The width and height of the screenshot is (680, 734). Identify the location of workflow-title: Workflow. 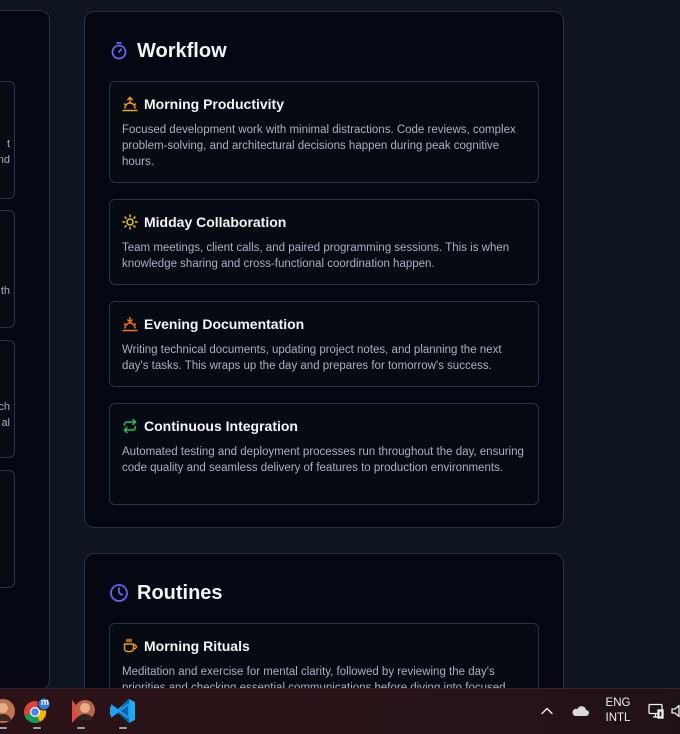
(182, 51).